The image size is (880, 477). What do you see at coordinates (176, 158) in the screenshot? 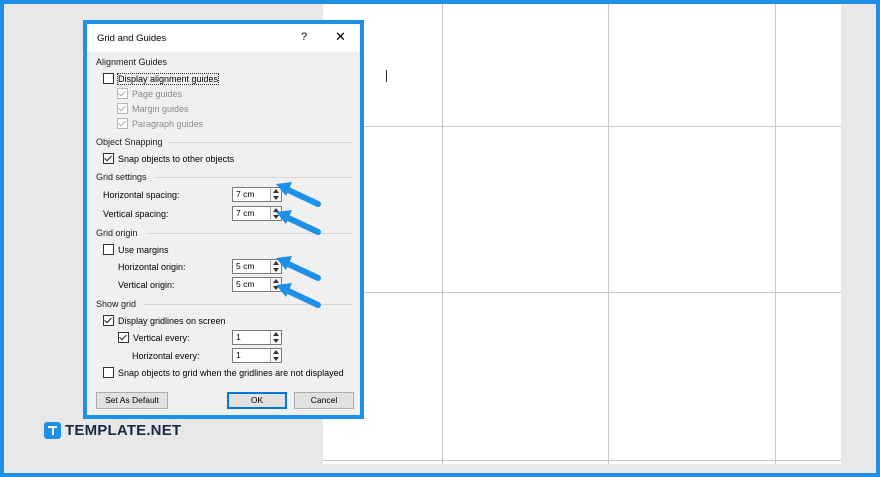
I see `checkbox-label: Snap objects to other objects` at bounding box center [176, 158].